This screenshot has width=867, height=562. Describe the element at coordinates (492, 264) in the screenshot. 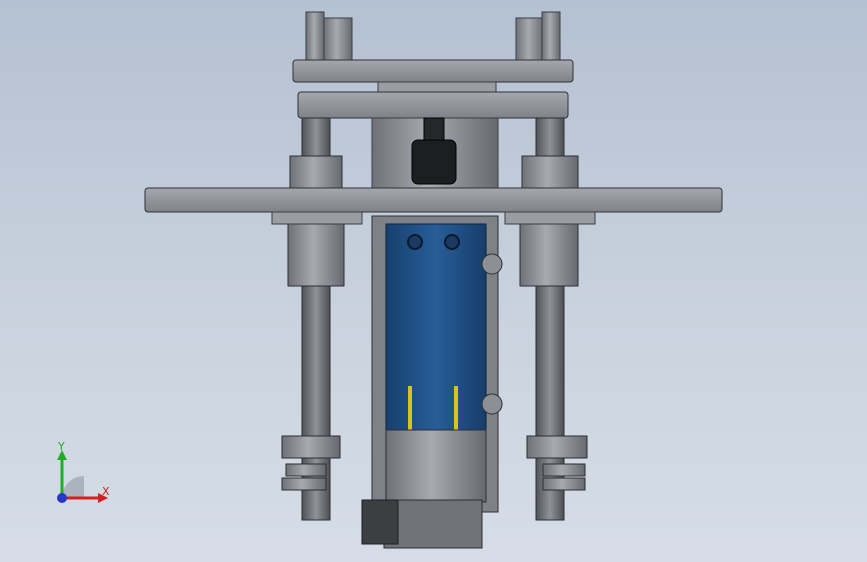

I see `sensor-upper` at that location.